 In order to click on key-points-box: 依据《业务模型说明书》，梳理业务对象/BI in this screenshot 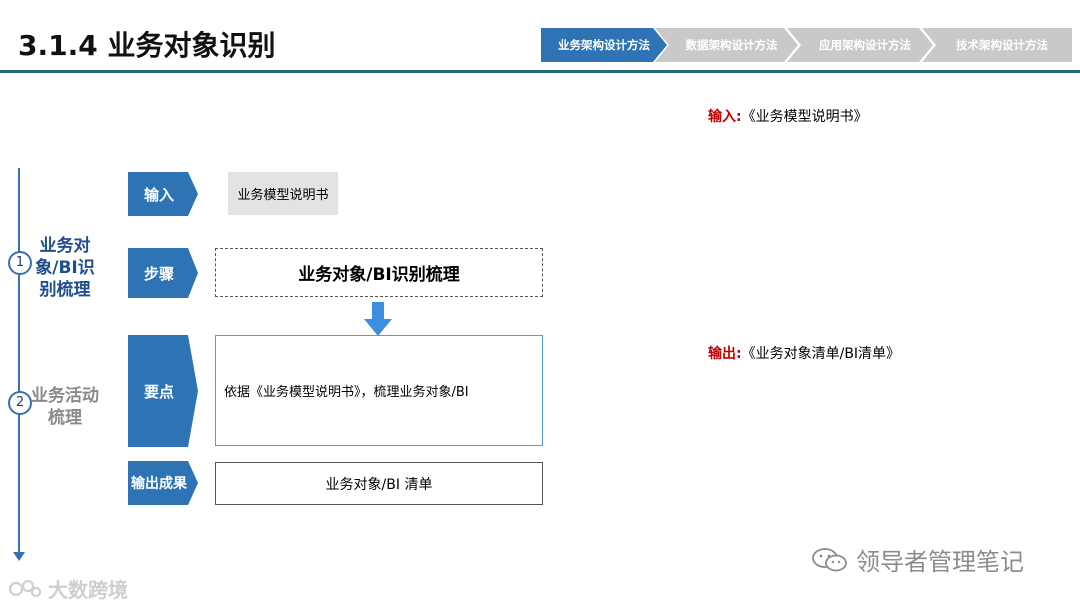, I will do `click(379, 390)`.